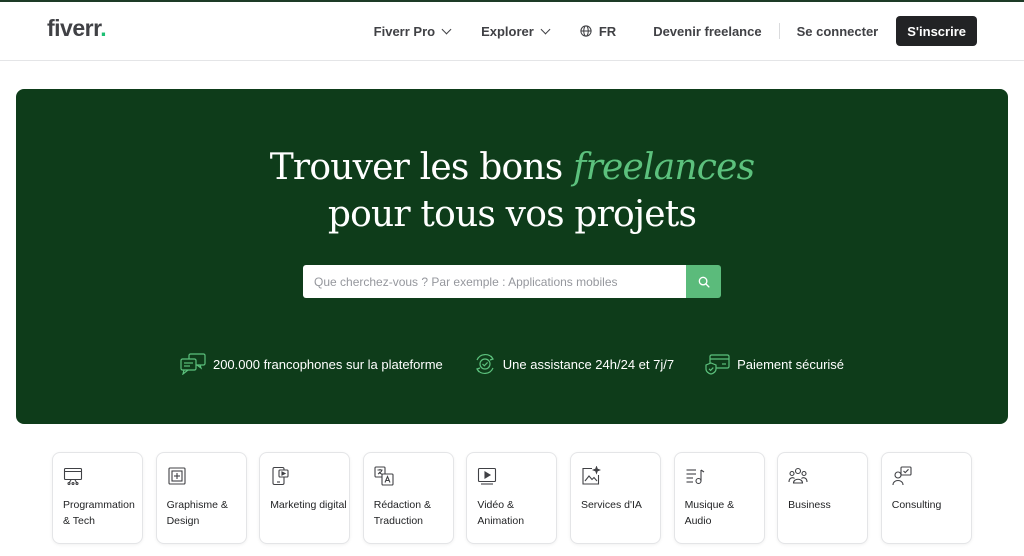 The height and width of the screenshot is (556, 1024). What do you see at coordinates (99, 513) in the screenshot?
I see `category-label: Programmation & Tech` at bounding box center [99, 513].